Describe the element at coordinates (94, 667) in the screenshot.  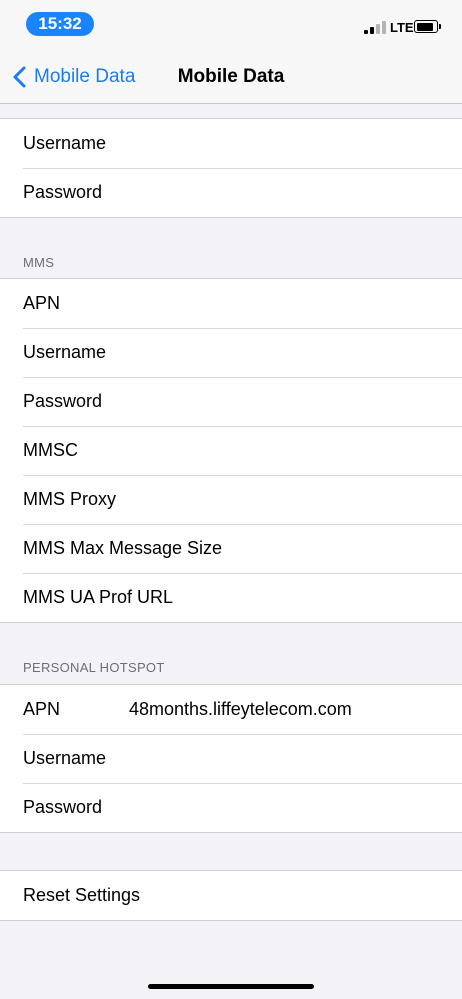
I see `hotspot-section-header: PERSONAL HOTSPOT` at that location.